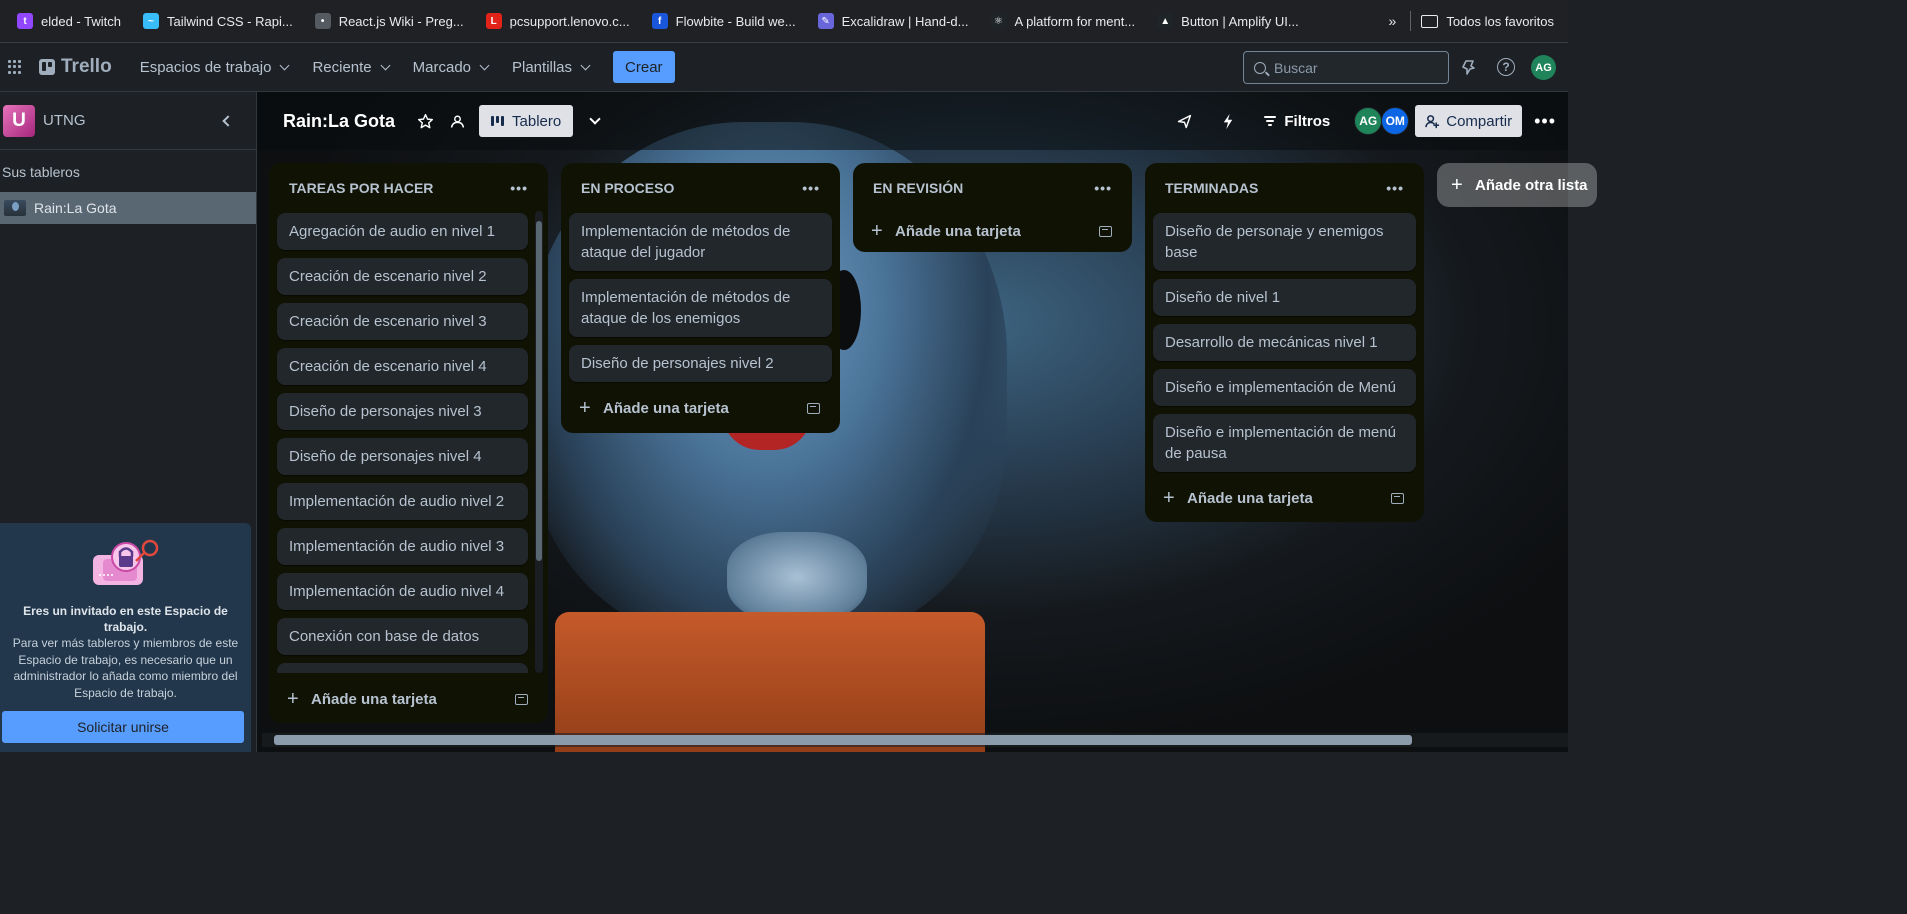  Describe the element at coordinates (214, 67) in the screenshot. I see `nav-workspaces: Espacios de trabajo` at that location.